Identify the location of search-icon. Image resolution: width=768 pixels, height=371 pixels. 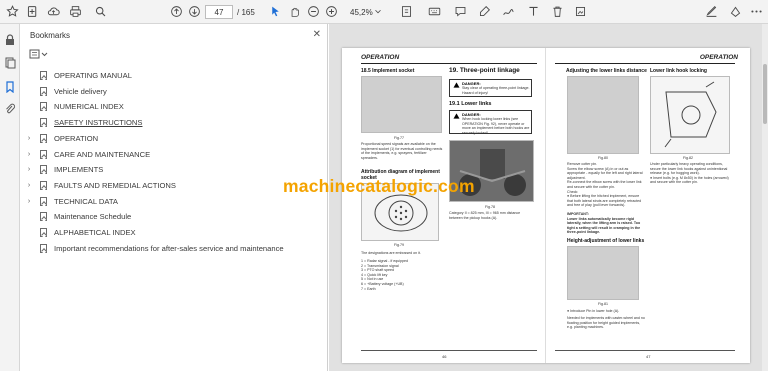
(100, 11).